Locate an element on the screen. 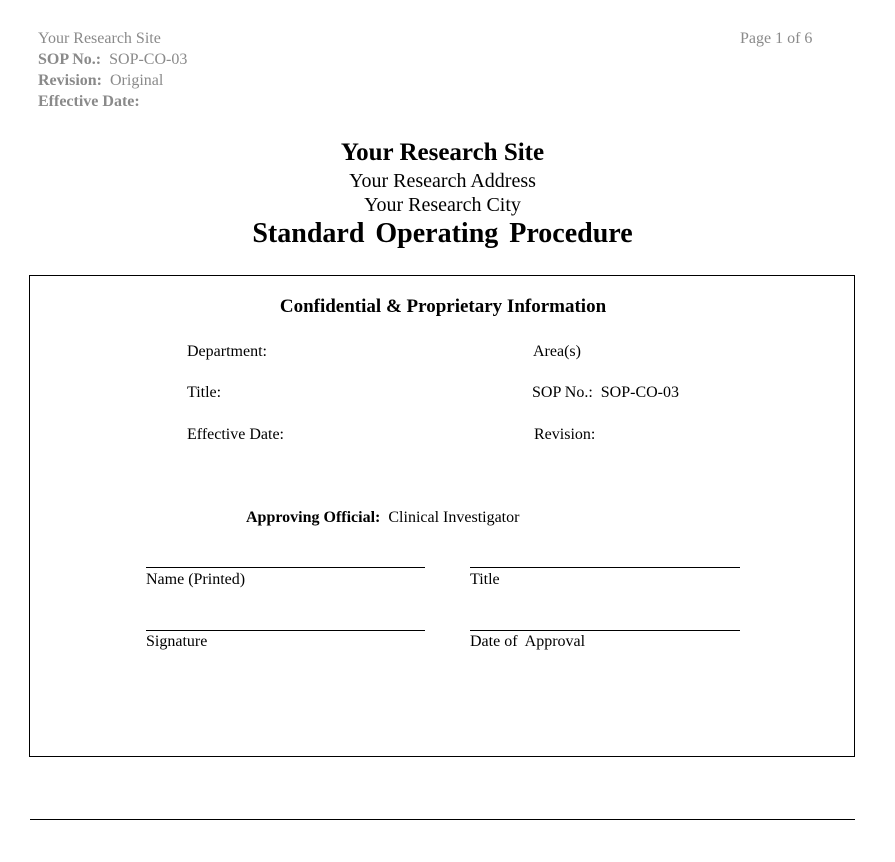  revision-label: Revision: is located at coordinates (565, 434).